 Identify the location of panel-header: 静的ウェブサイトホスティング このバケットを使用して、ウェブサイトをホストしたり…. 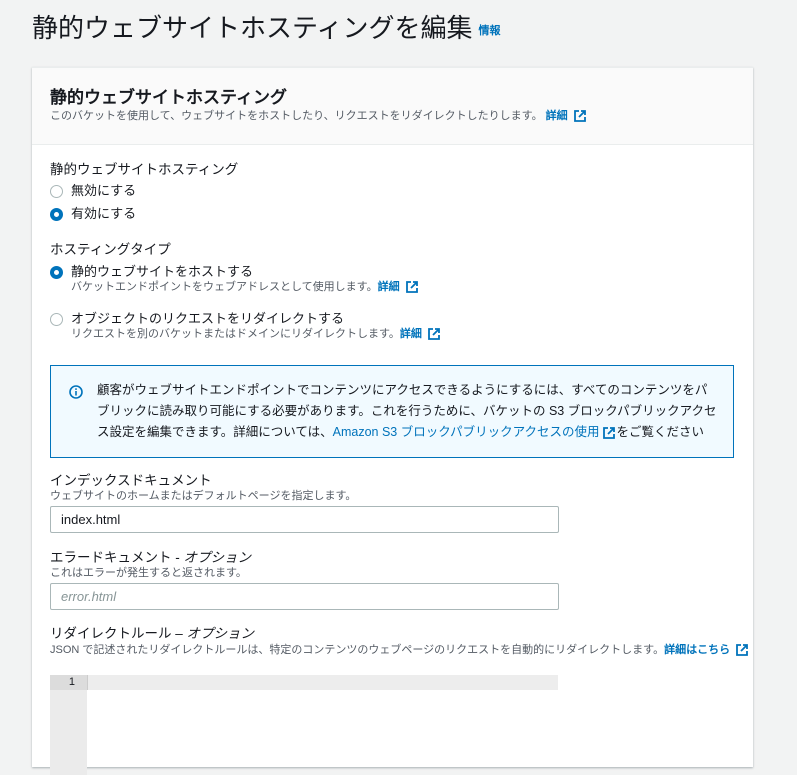
(392, 106).